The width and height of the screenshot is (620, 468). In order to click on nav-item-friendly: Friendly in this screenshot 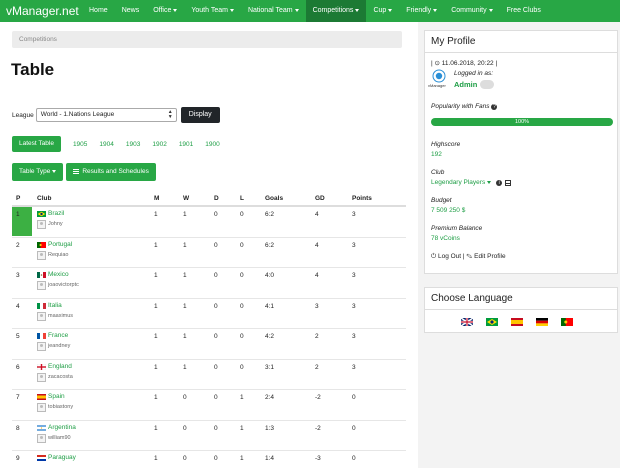, I will do `click(421, 11)`.